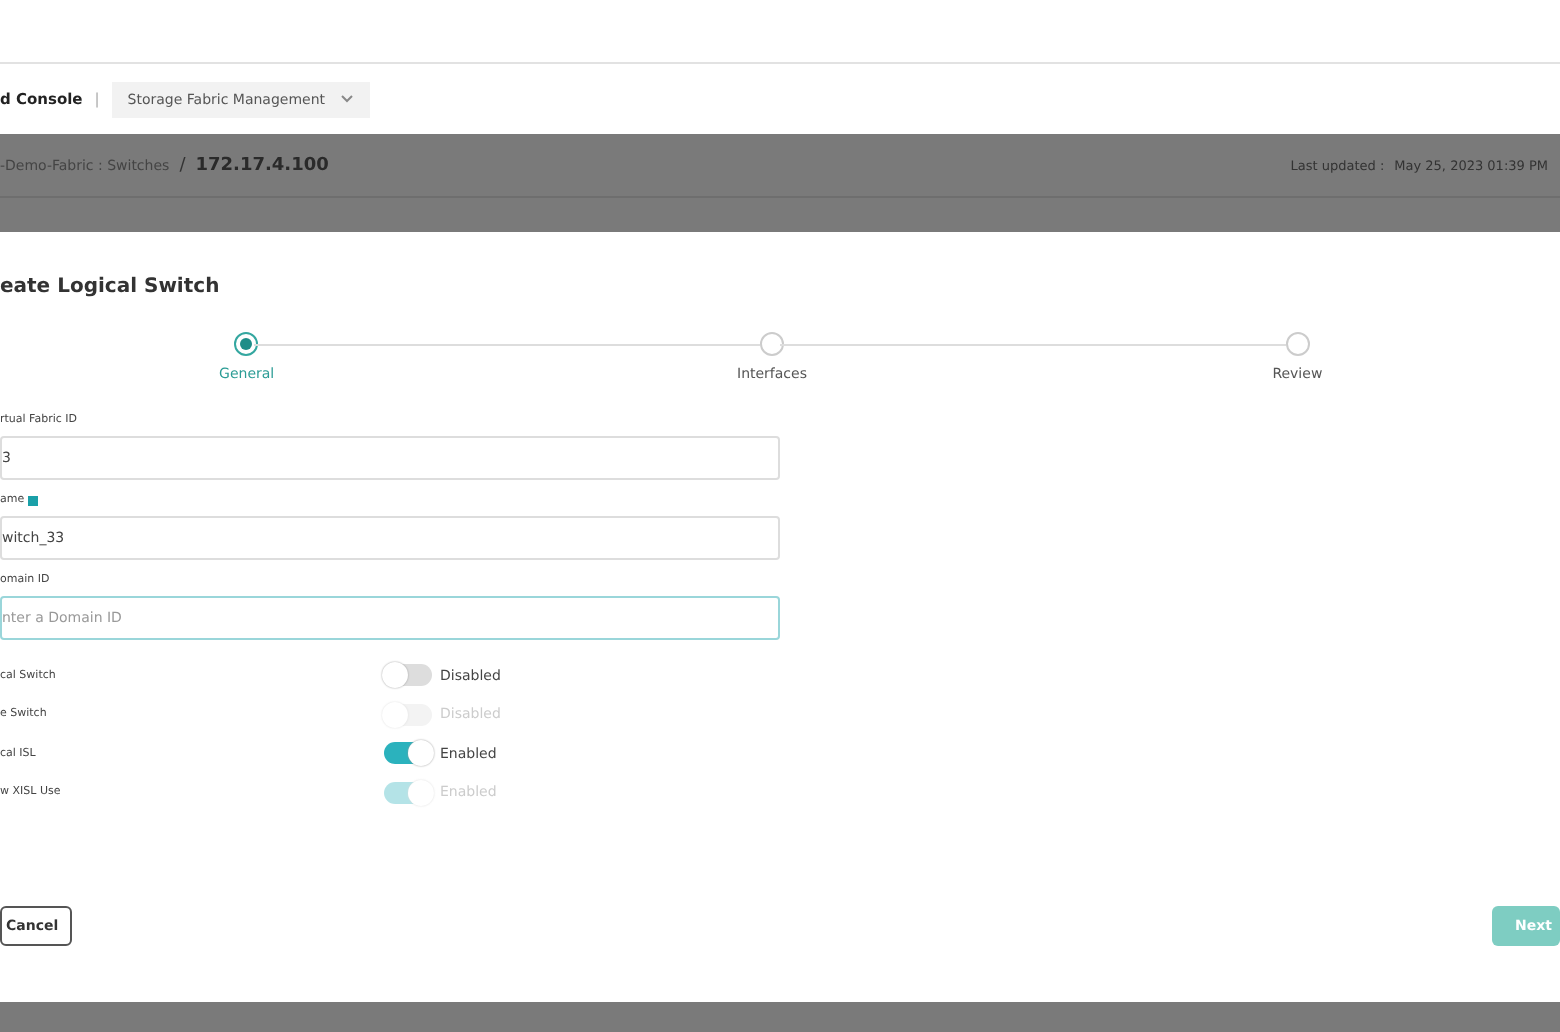 Image resolution: width=1560 pixels, height=1032 pixels. I want to click on dialog-title: eate Logical Switch, so click(111, 287).